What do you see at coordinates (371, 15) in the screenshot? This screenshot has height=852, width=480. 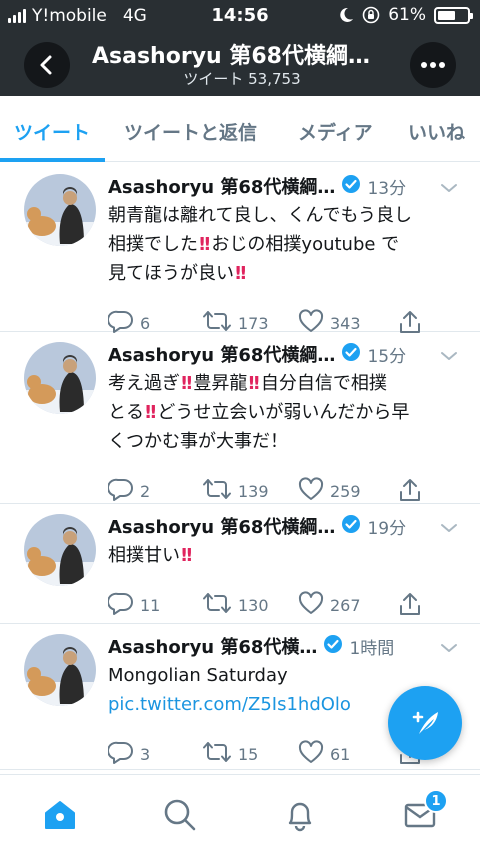 I see `rotation-lock-icon` at bounding box center [371, 15].